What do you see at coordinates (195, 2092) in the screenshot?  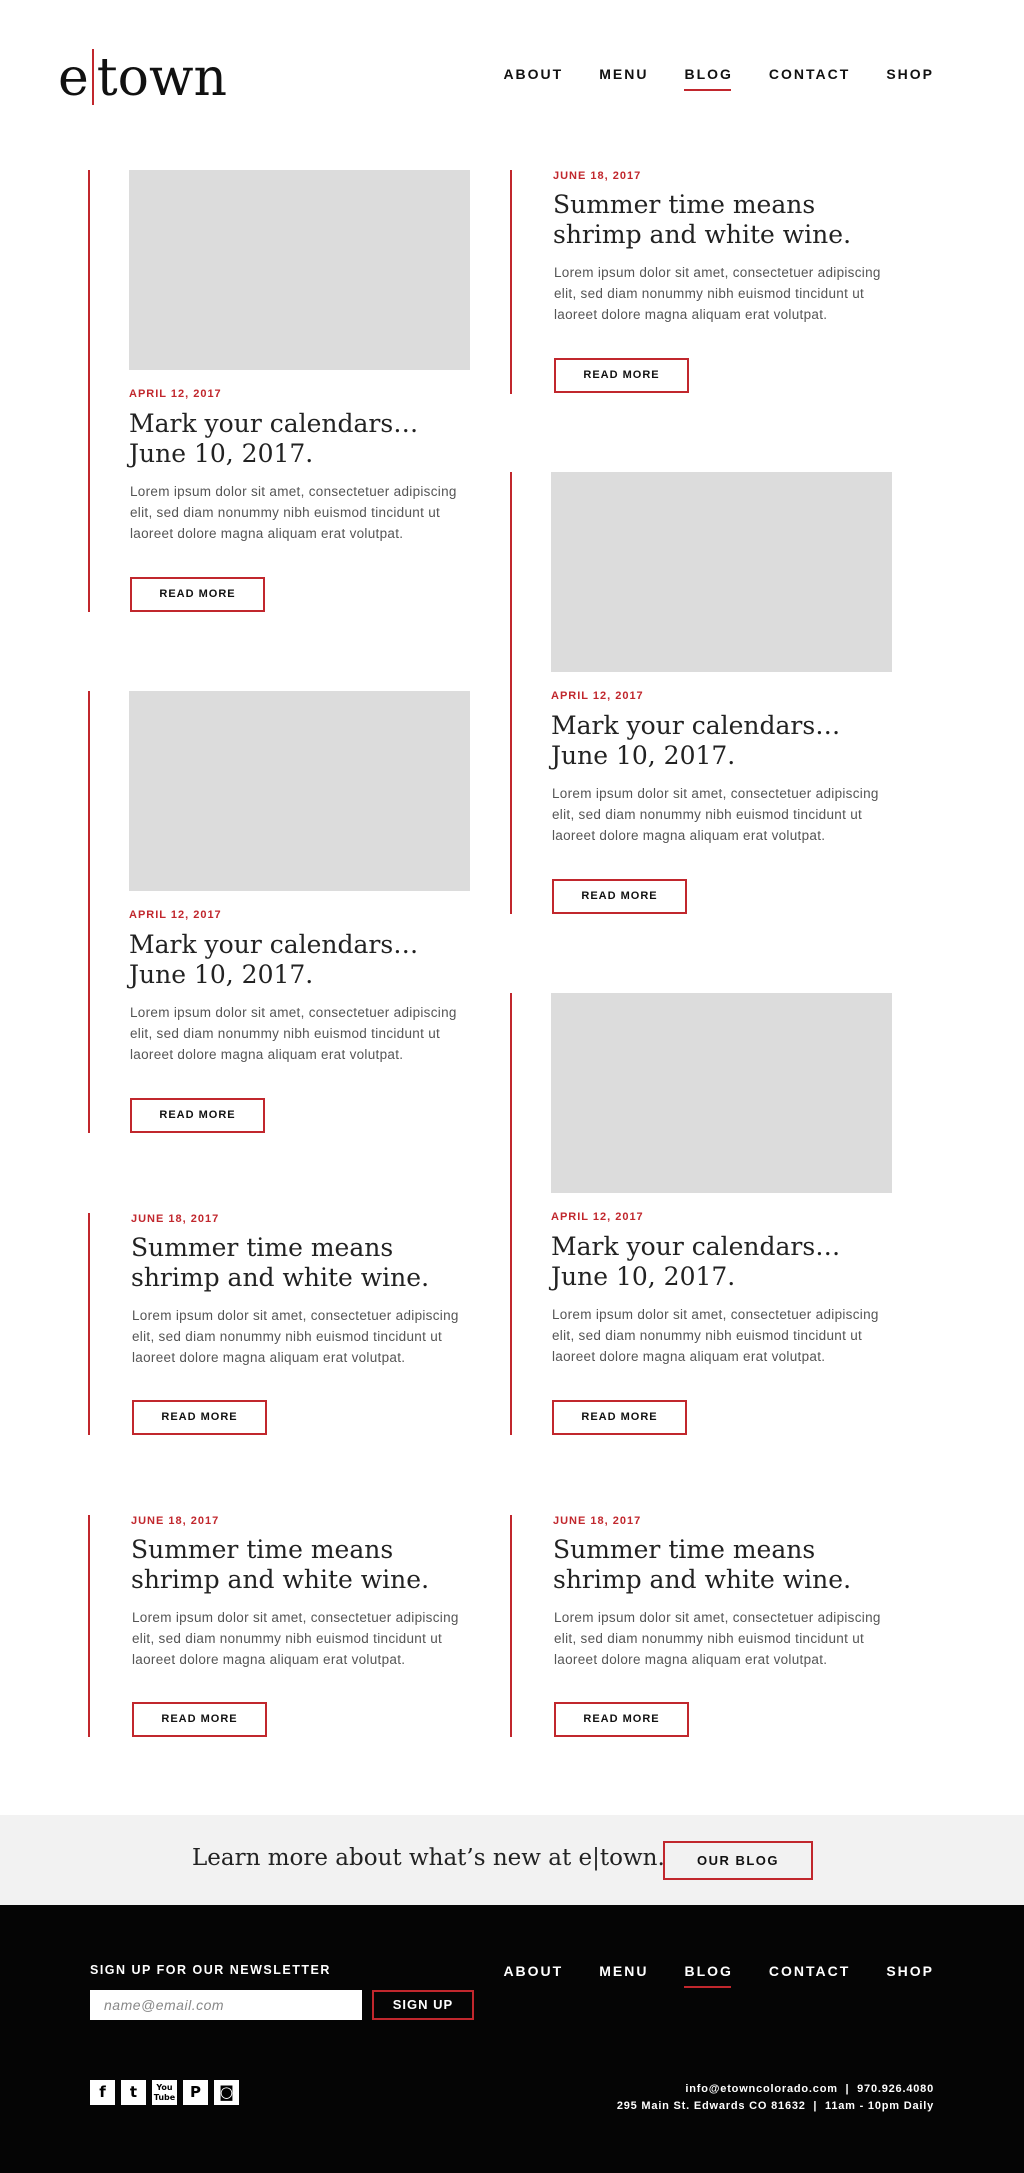 I see `pinterest-icon: P` at bounding box center [195, 2092].